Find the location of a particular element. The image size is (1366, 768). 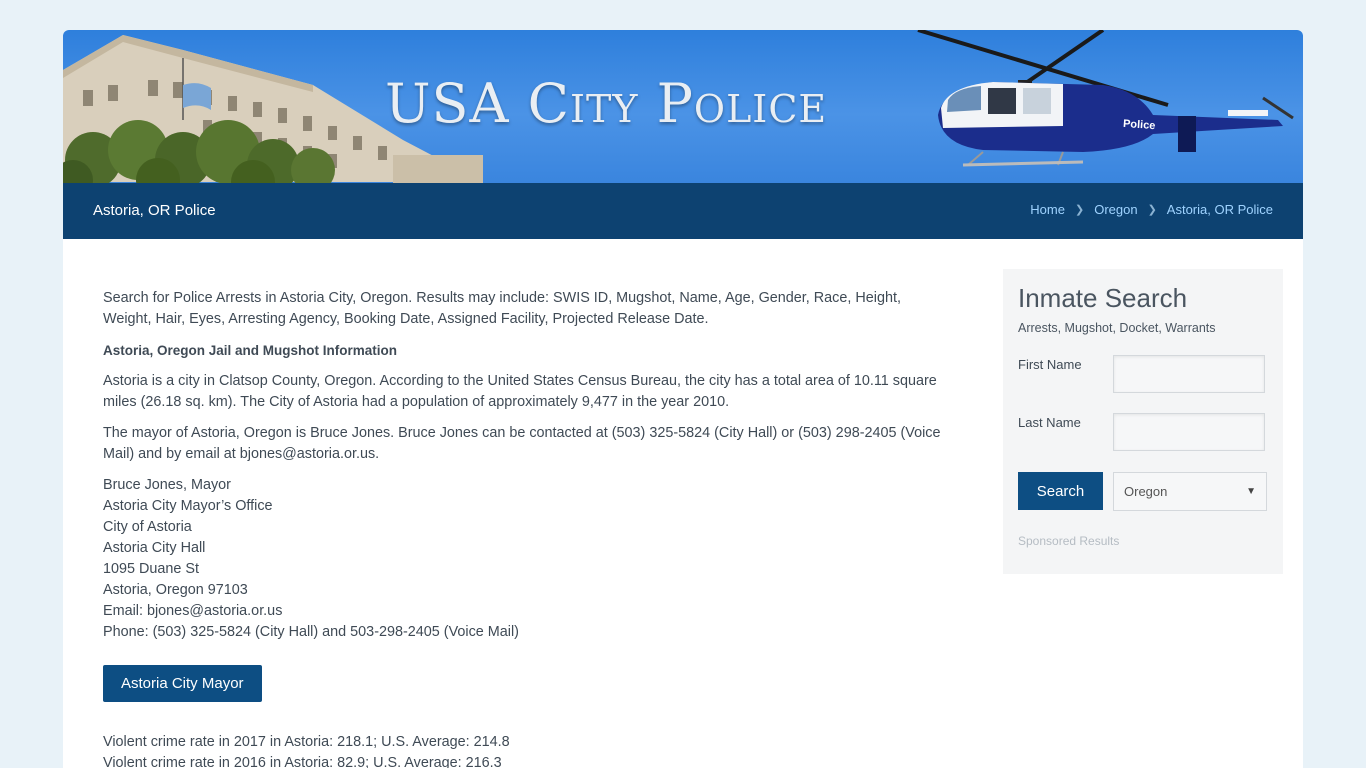

inmate-search-subtitle: Arrests, Mugshot, Docket, Warrants is located at coordinates (1117, 328).